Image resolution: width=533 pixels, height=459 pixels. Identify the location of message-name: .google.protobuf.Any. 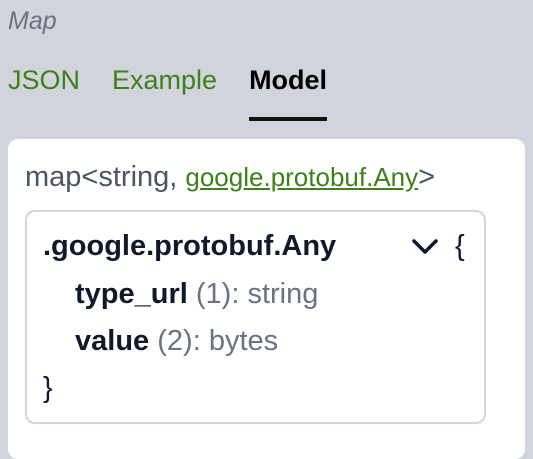
(190, 246).